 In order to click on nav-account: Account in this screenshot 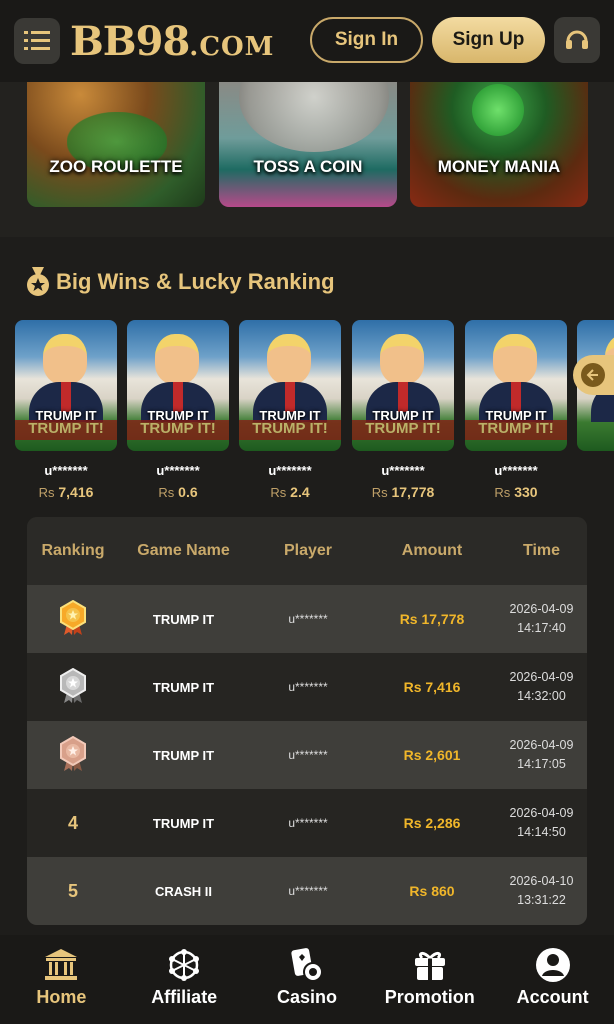, I will do `click(552, 979)`.